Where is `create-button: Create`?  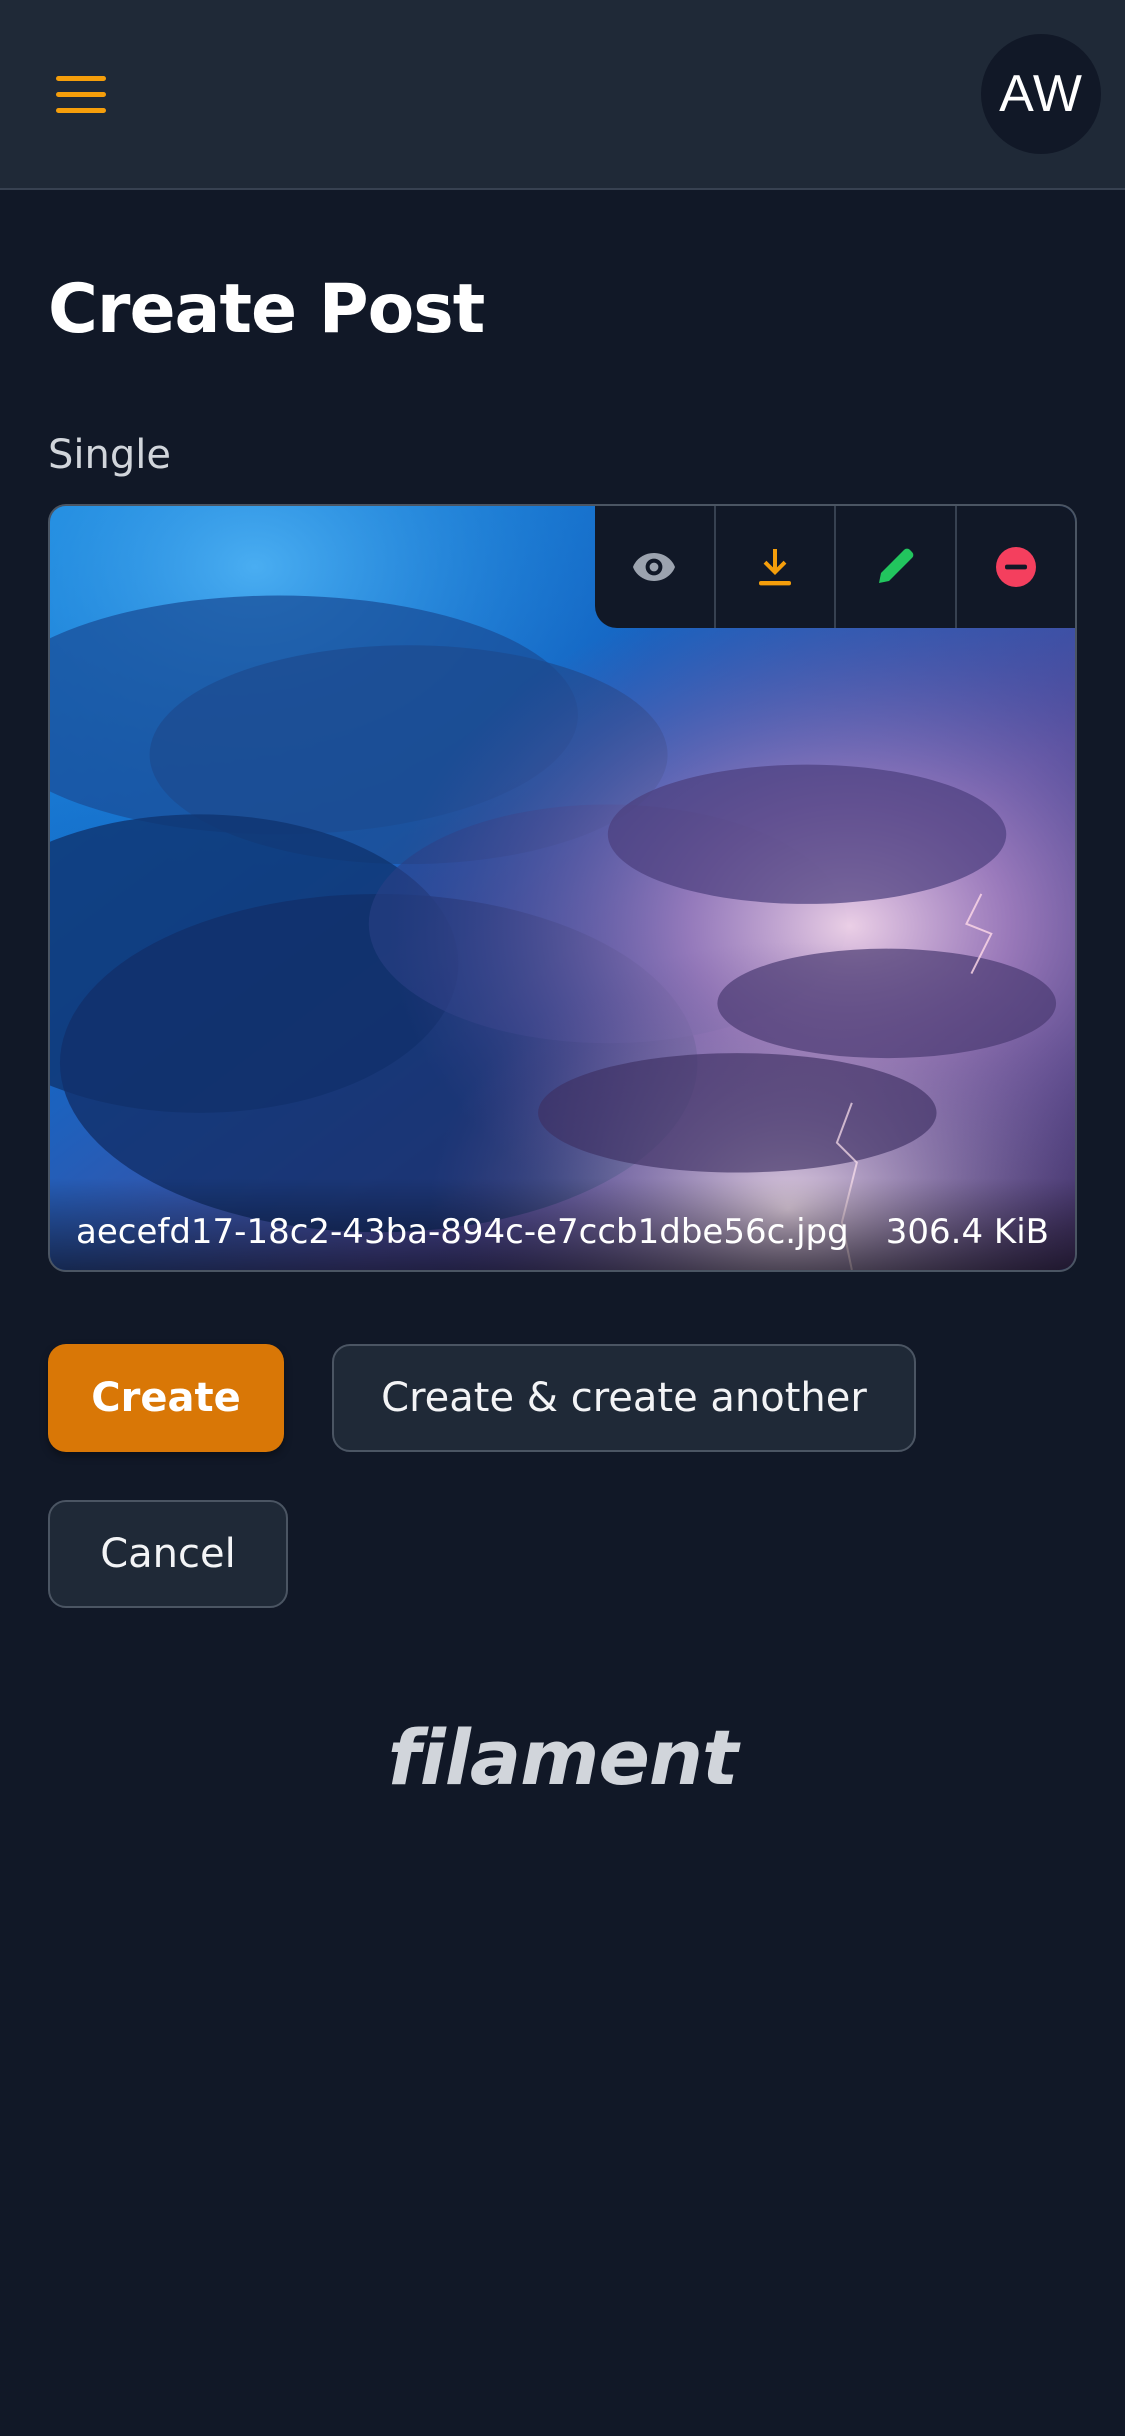 create-button: Create is located at coordinates (166, 1398).